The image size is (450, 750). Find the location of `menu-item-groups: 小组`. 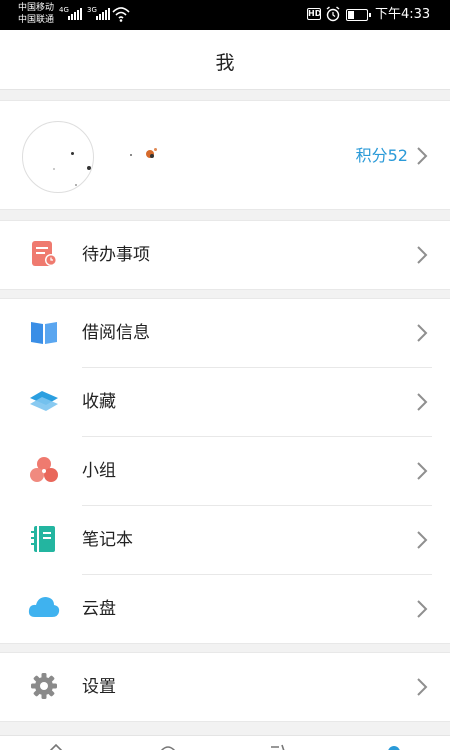

menu-item-groups: 小组 is located at coordinates (225, 471).